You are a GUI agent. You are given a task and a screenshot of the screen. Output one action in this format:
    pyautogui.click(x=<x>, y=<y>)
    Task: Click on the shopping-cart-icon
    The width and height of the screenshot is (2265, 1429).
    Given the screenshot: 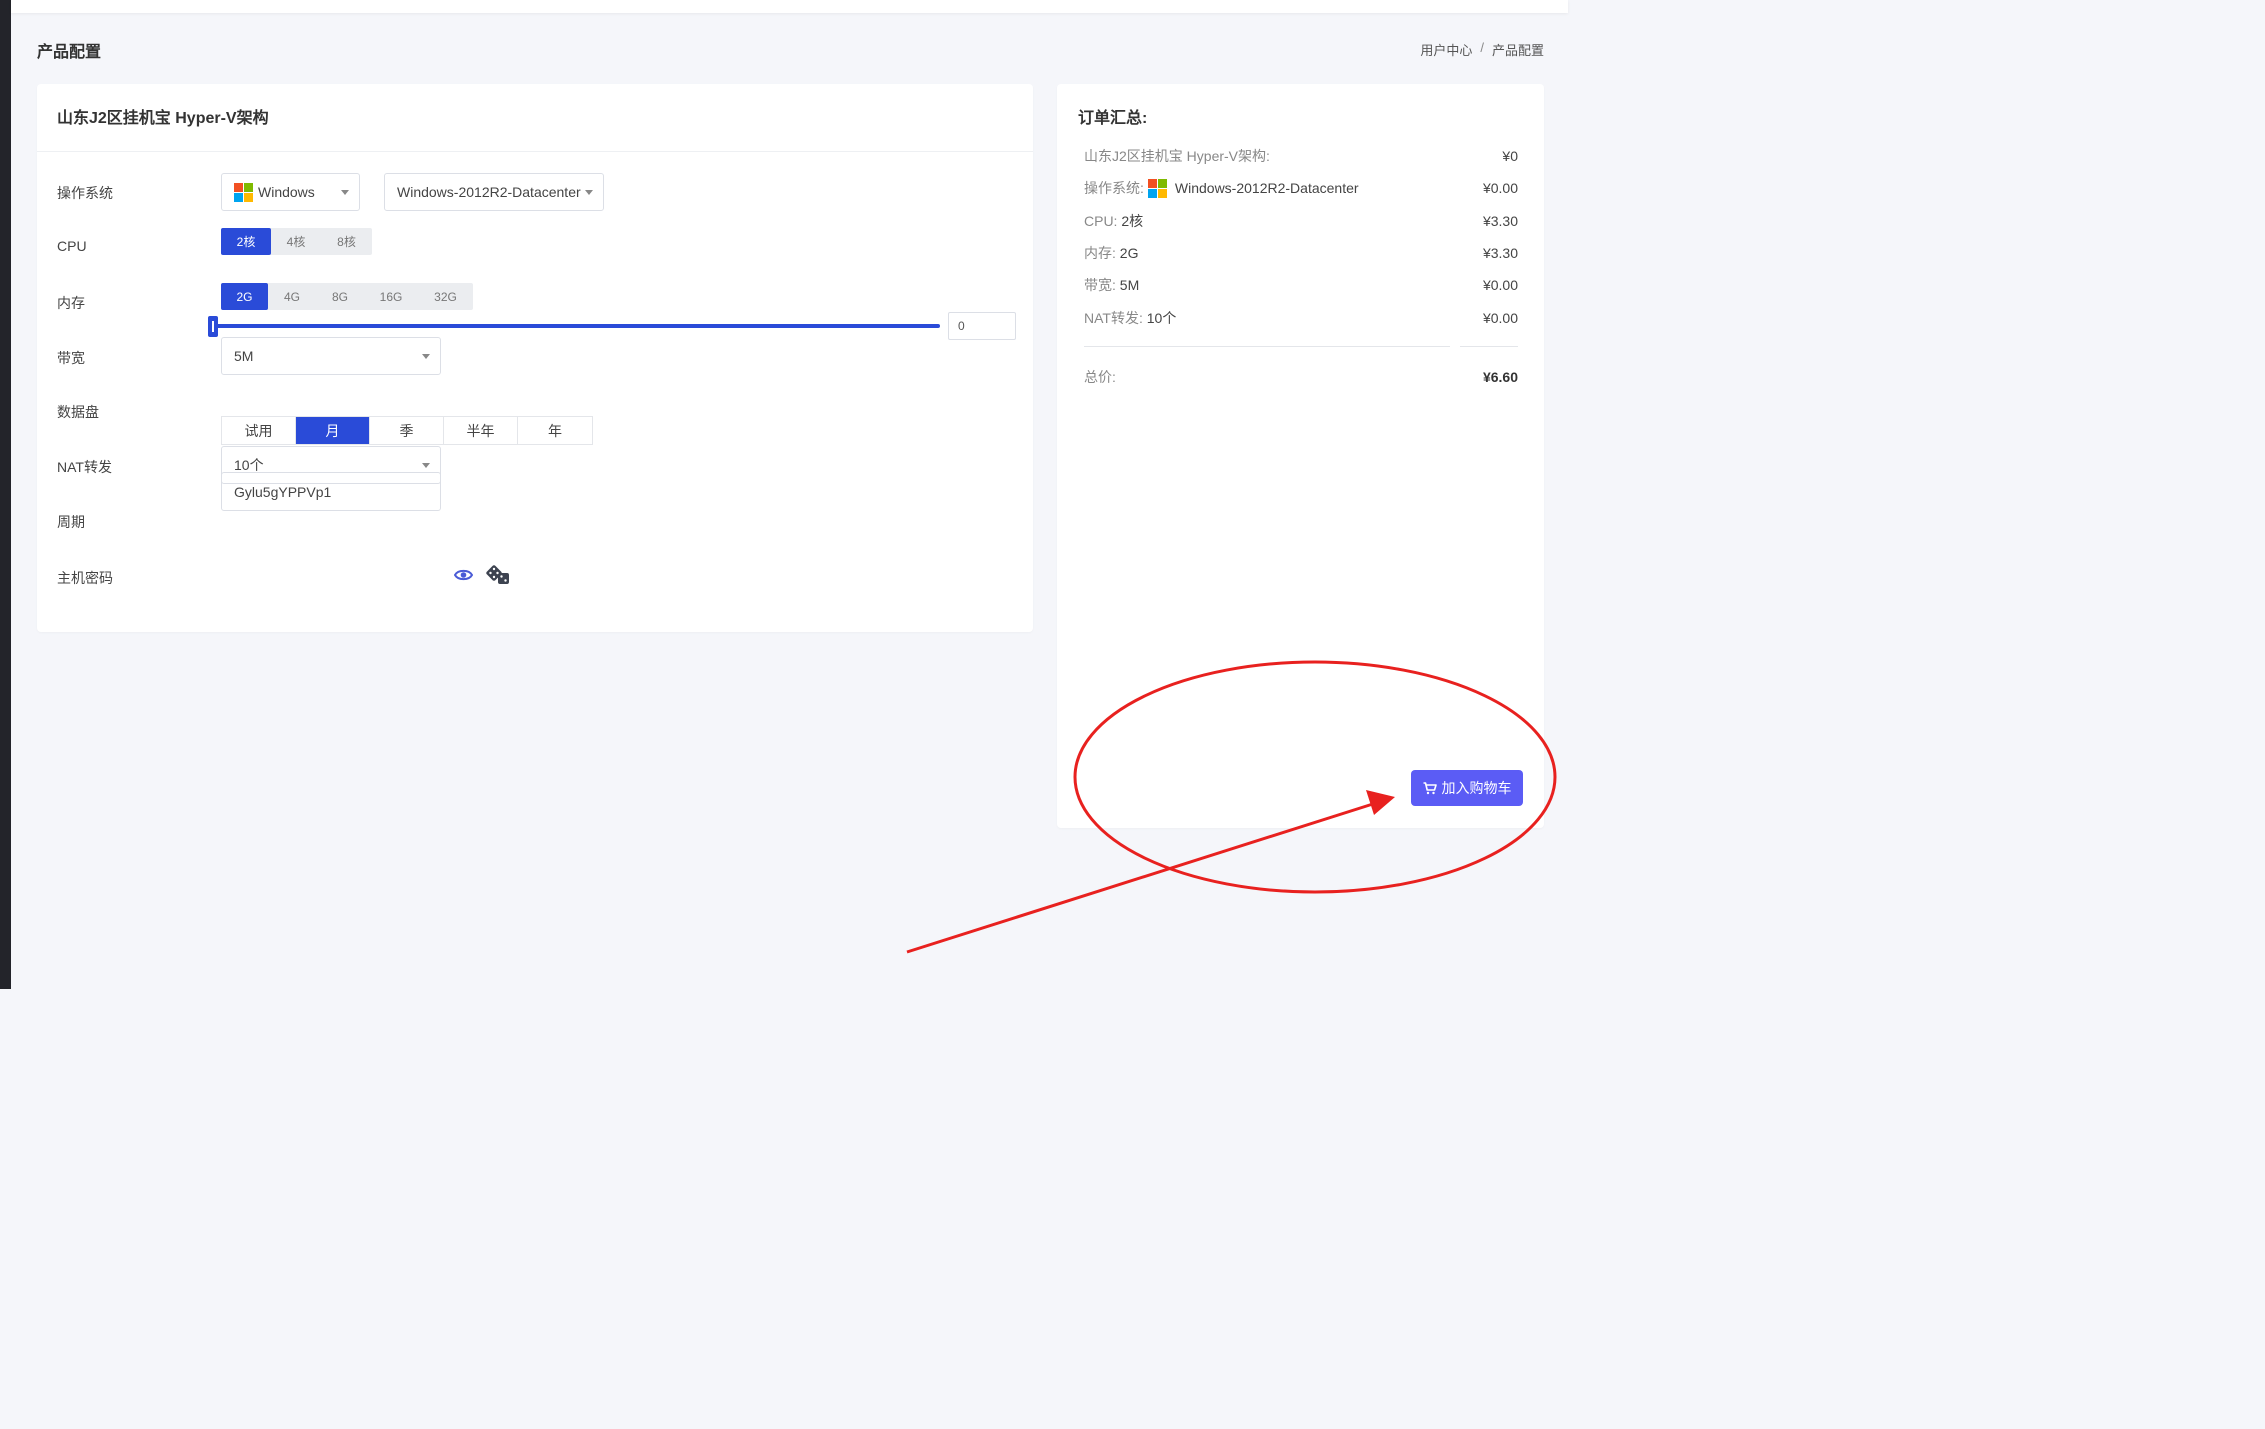 What is the action you would take?
    pyautogui.click(x=1430, y=787)
    